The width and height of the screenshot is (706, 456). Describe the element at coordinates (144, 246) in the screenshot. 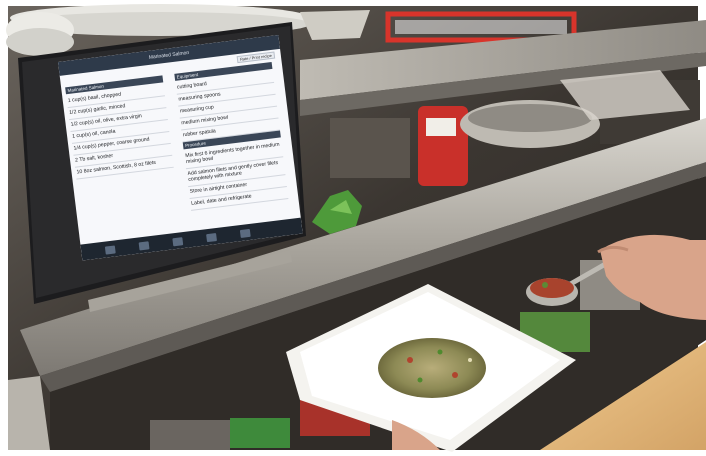

I see `recipes-icon` at that location.